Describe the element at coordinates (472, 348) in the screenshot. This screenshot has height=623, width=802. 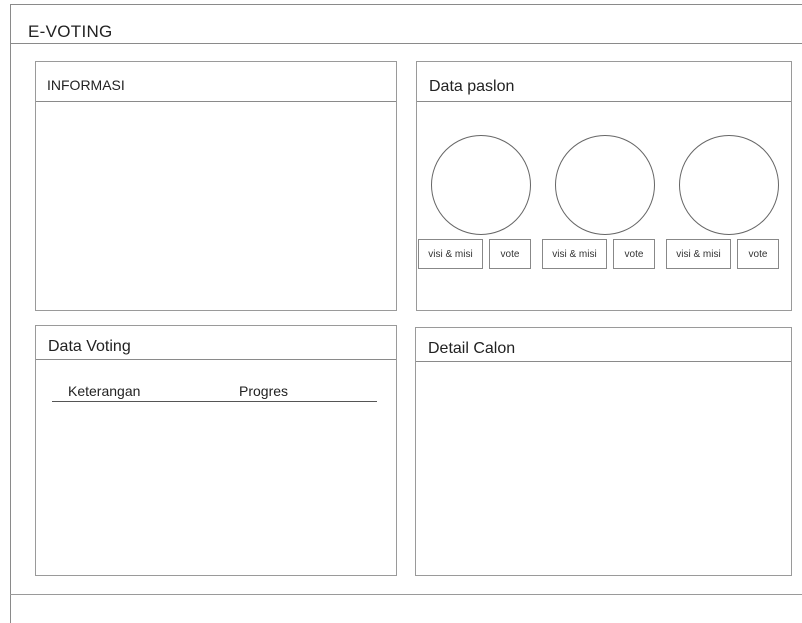
I see `detail-calon-panel-title: Detail Calon` at that location.